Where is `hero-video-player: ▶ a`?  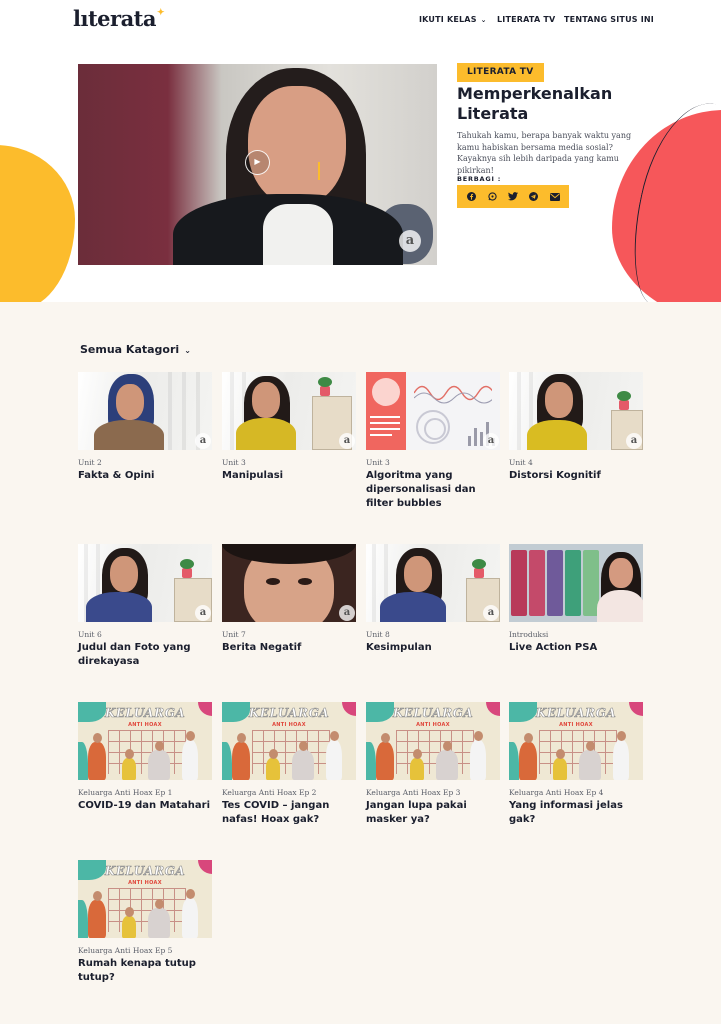 hero-video-player: ▶ a is located at coordinates (257, 164).